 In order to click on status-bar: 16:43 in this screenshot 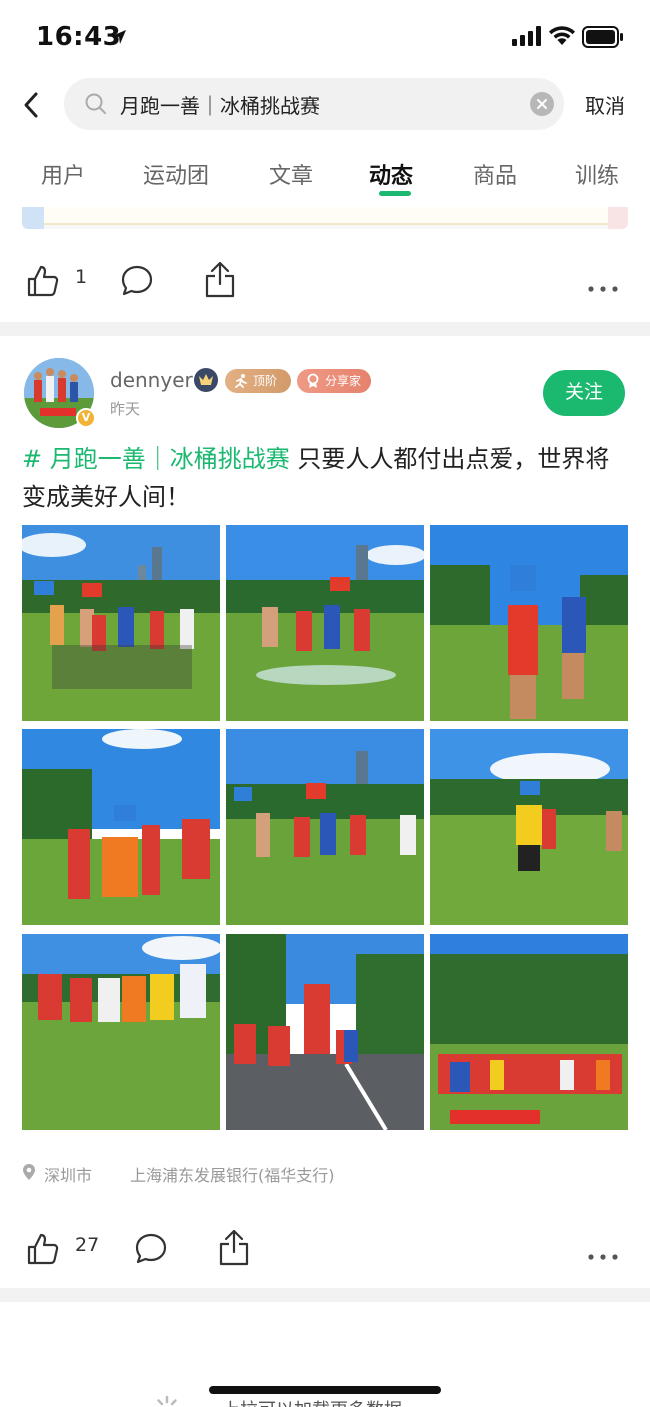, I will do `click(325, 38)`.